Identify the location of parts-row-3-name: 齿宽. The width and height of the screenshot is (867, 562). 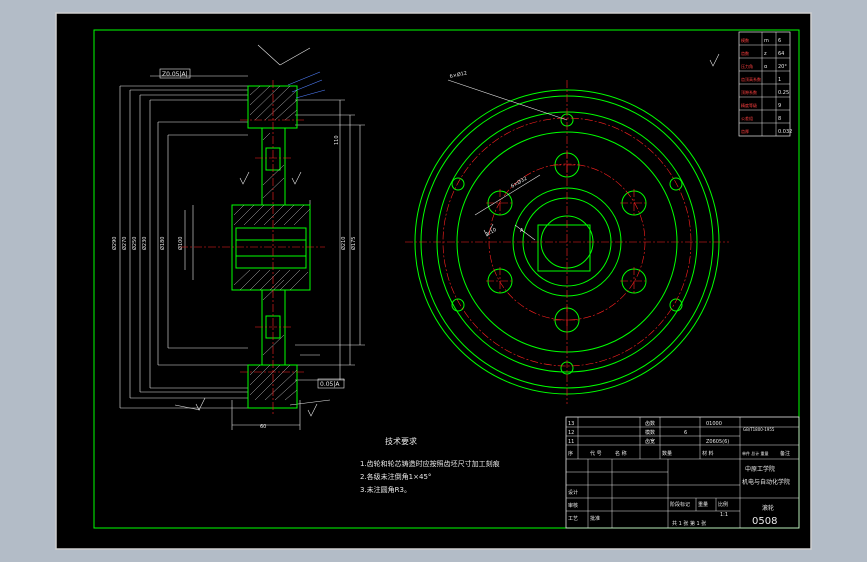
(650, 441).